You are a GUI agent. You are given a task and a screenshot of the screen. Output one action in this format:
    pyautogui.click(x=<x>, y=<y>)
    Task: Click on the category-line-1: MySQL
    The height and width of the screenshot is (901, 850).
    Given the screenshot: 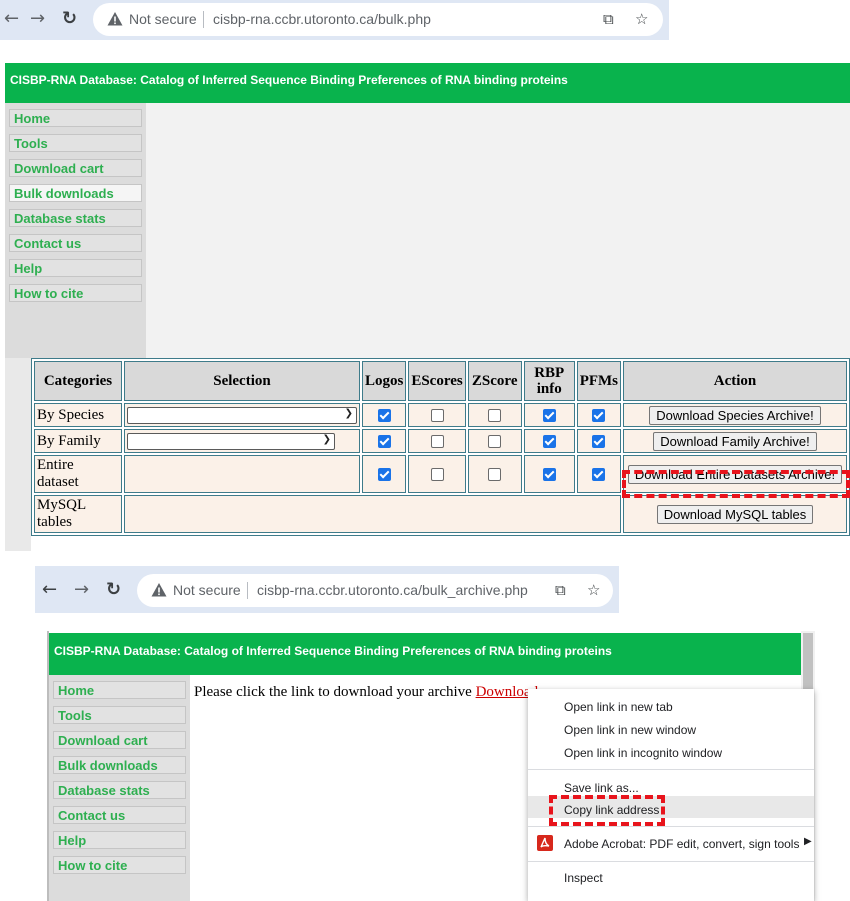 What is the action you would take?
    pyautogui.click(x=62, y=505)
    